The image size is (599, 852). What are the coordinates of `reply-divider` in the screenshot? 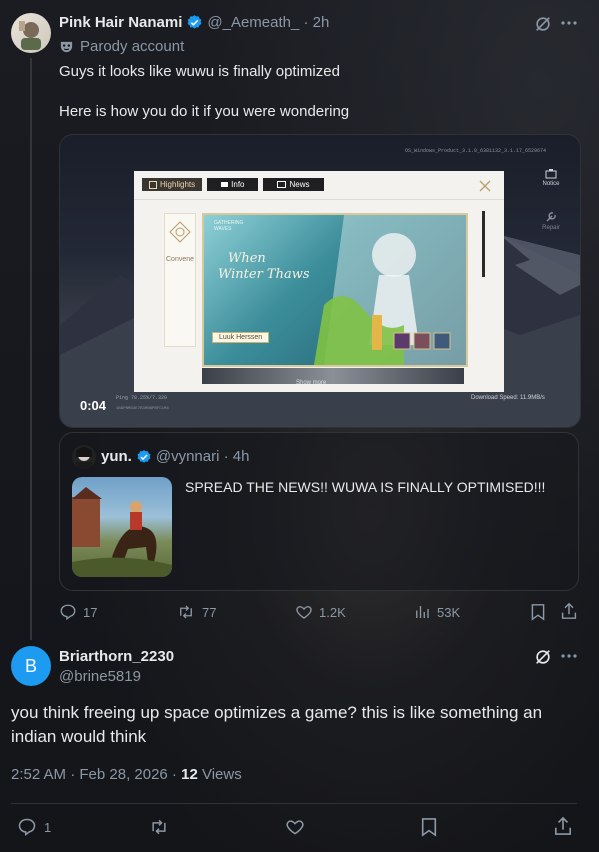 It's located at (294, 803).